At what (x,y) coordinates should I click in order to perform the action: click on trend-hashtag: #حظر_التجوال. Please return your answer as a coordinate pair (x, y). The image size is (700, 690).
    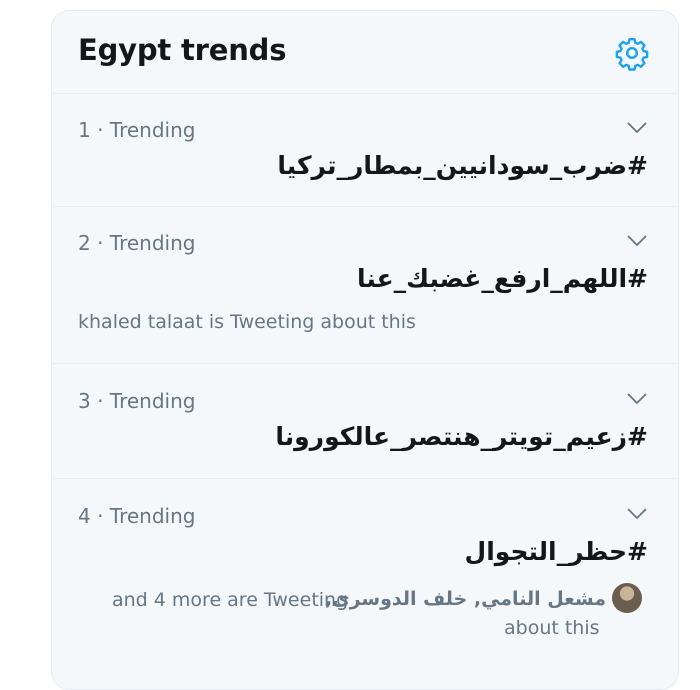
    Looking at the image, I should click on (556, 551).